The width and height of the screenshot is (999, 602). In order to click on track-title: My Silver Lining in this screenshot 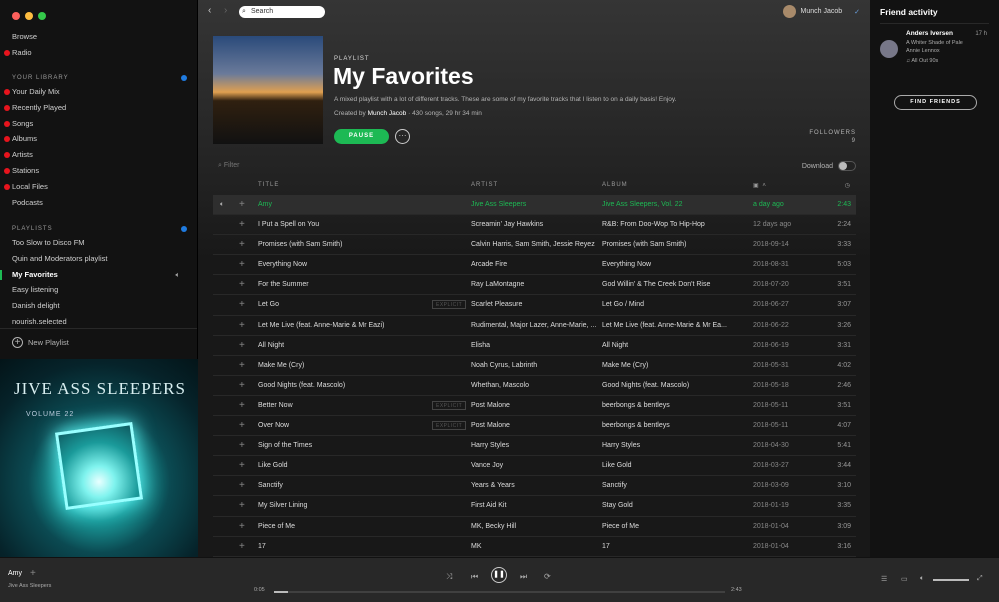, I will do `click(343, 505)`.